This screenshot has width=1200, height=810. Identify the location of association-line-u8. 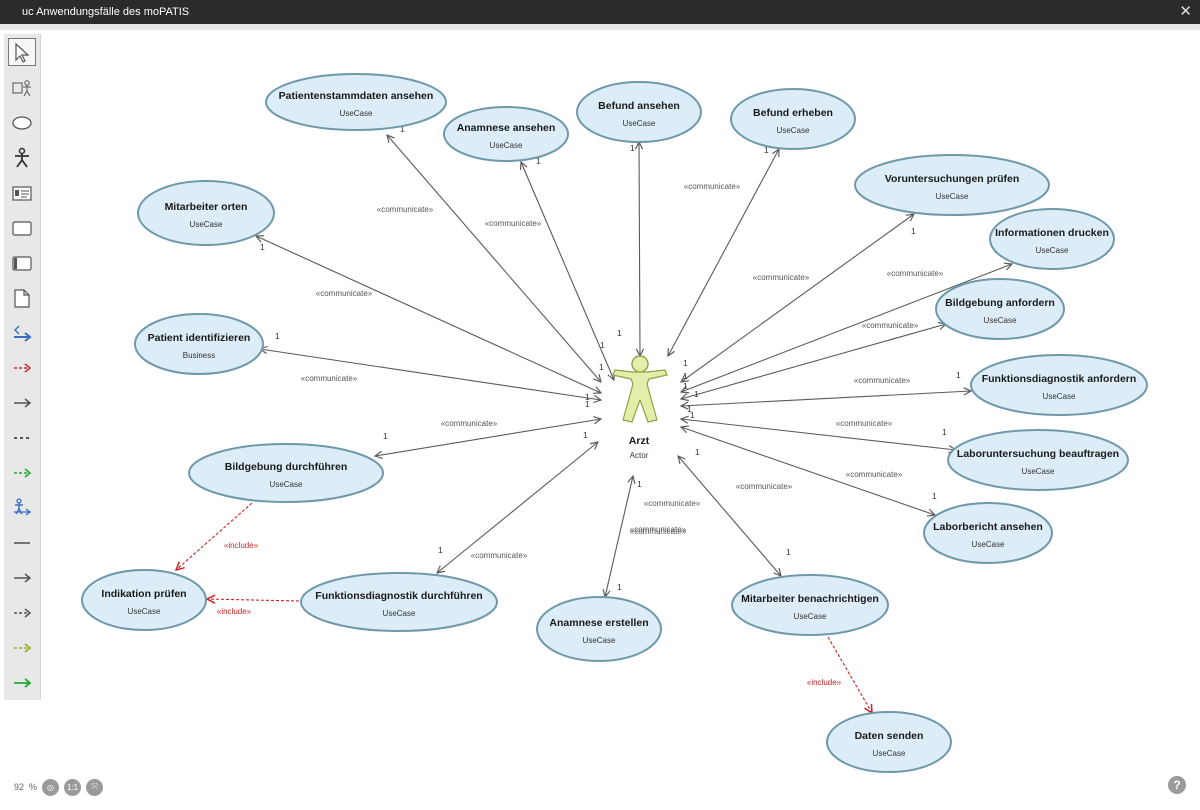
(813, 361).